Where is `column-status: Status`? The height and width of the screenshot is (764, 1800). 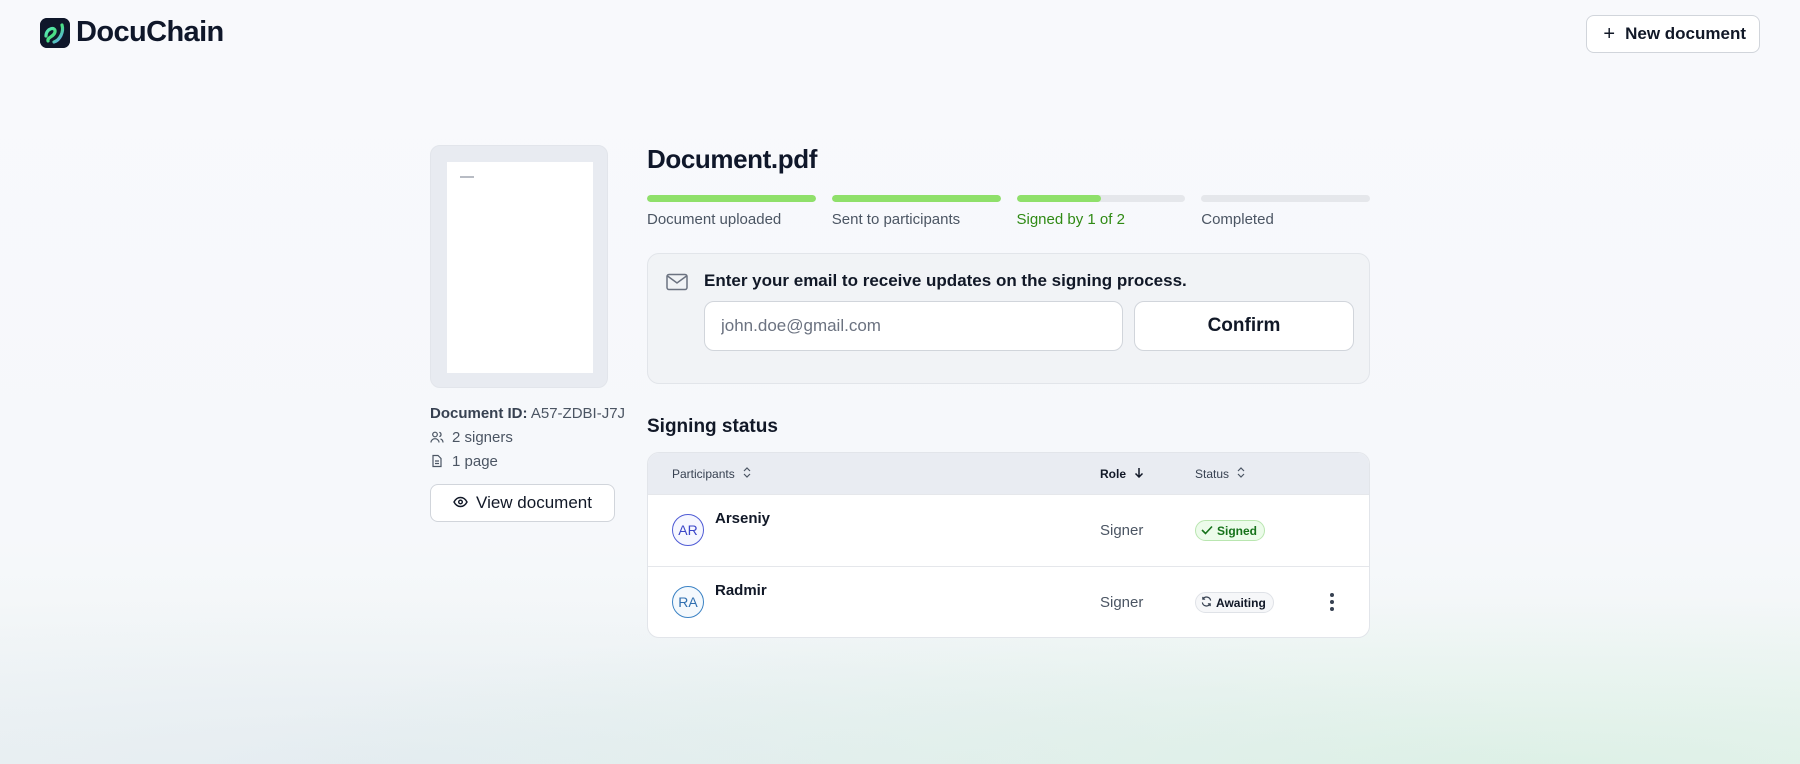
column-status: Status is located at coordinates (1220, 473).